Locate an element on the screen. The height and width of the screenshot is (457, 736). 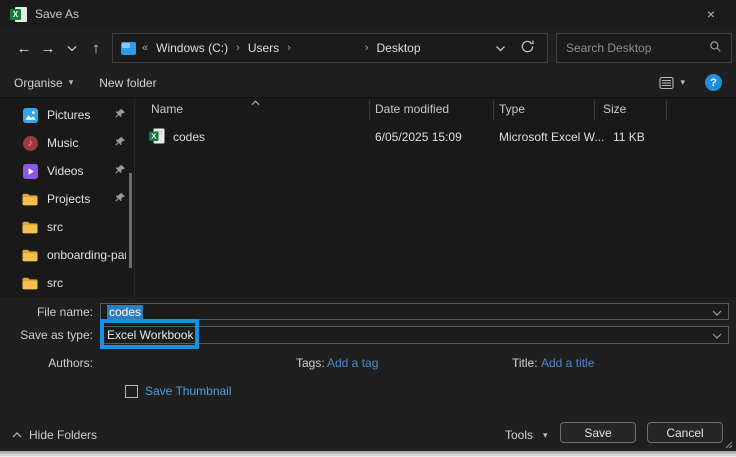
list-view-icon is located at coordinates (667, 82).